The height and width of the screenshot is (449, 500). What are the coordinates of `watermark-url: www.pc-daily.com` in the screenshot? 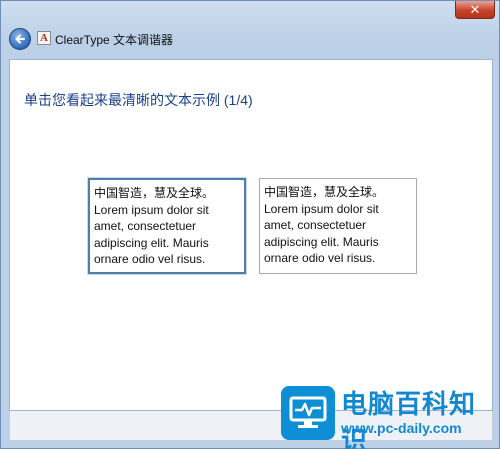 It's located at (401, 428).